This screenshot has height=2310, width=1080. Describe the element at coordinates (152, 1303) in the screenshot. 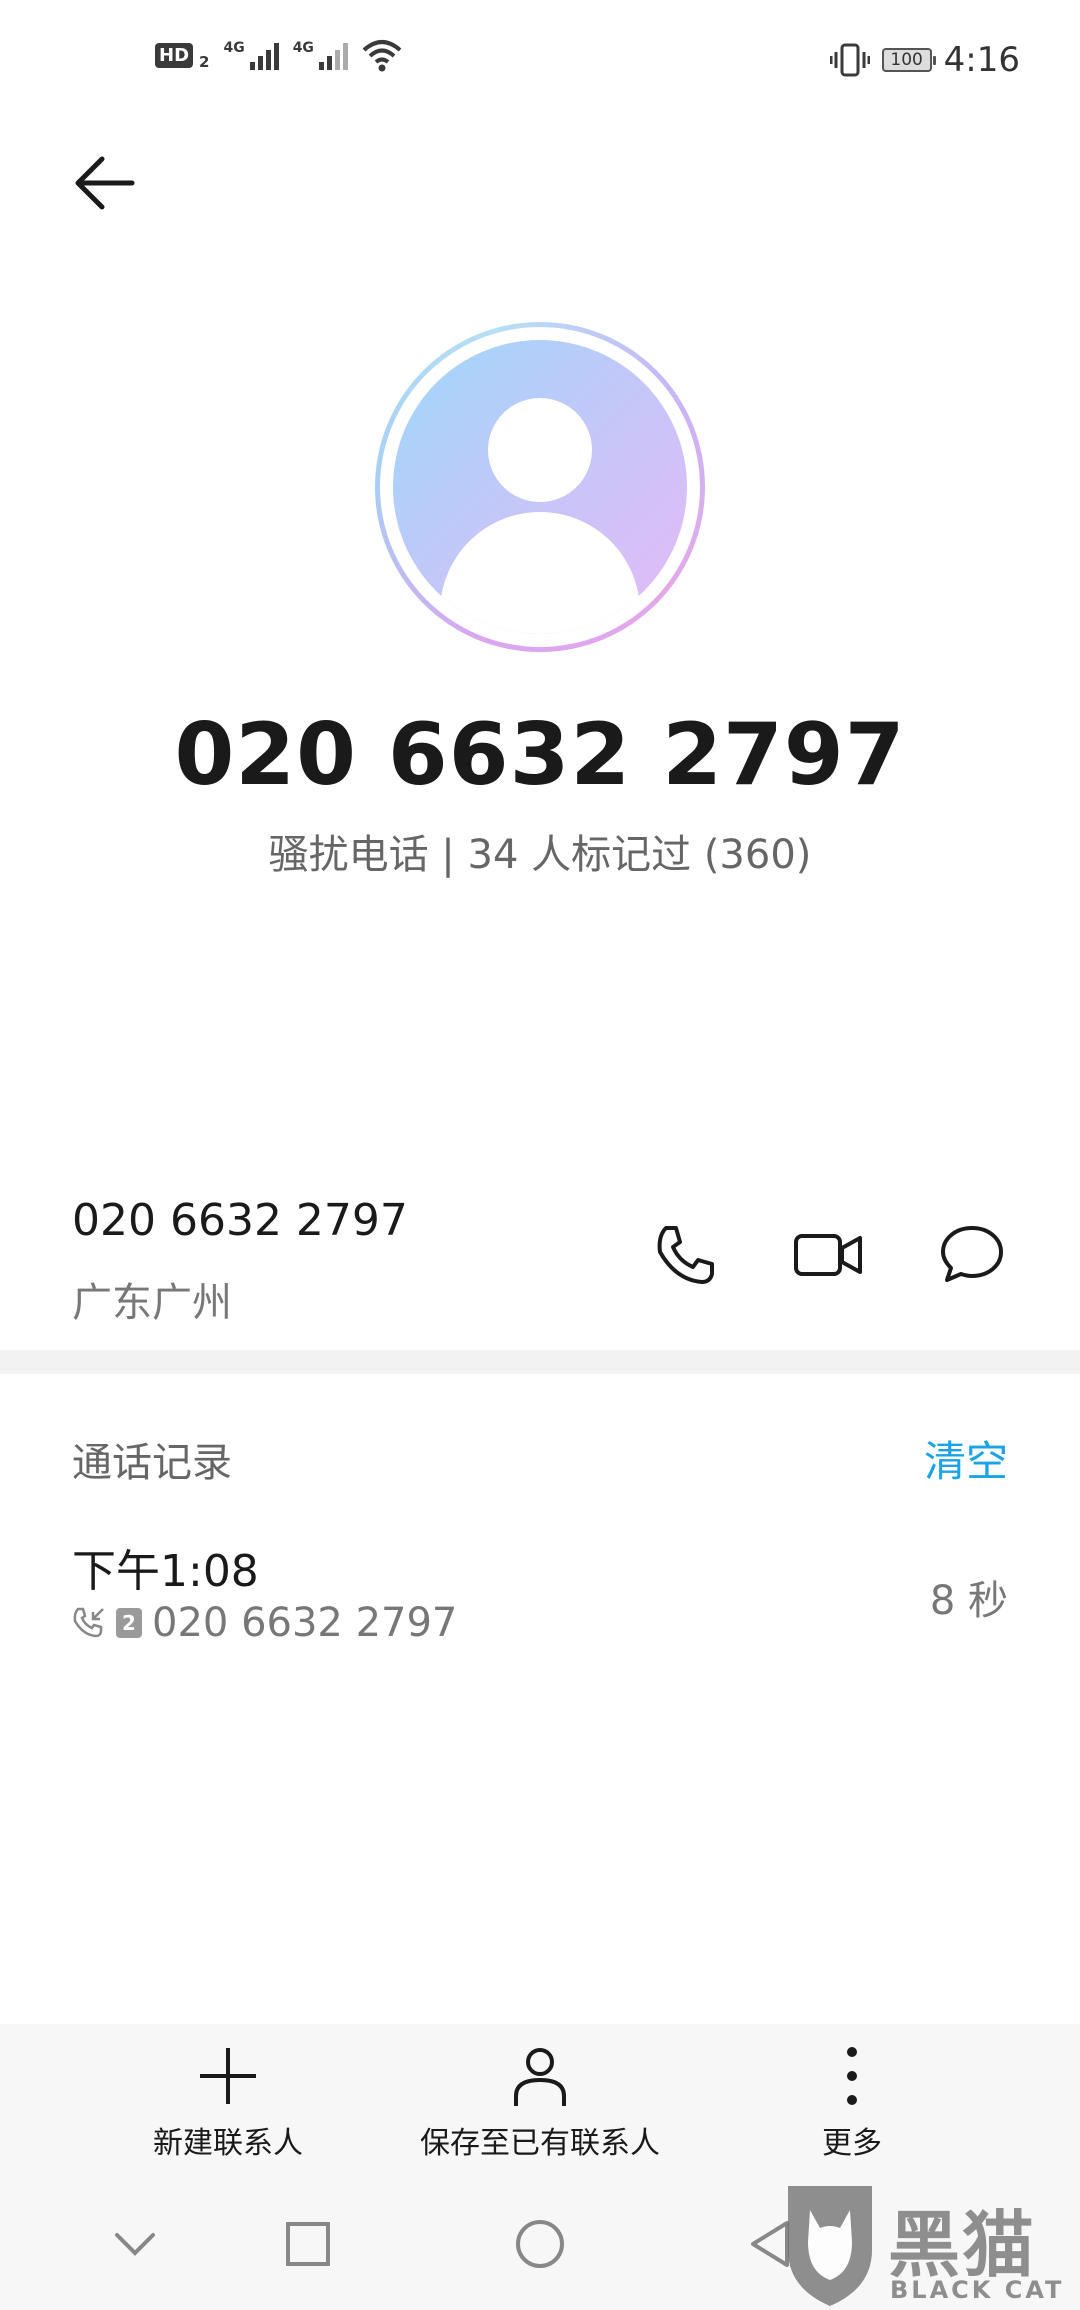

I see `number-location: 广东广州` at that location.